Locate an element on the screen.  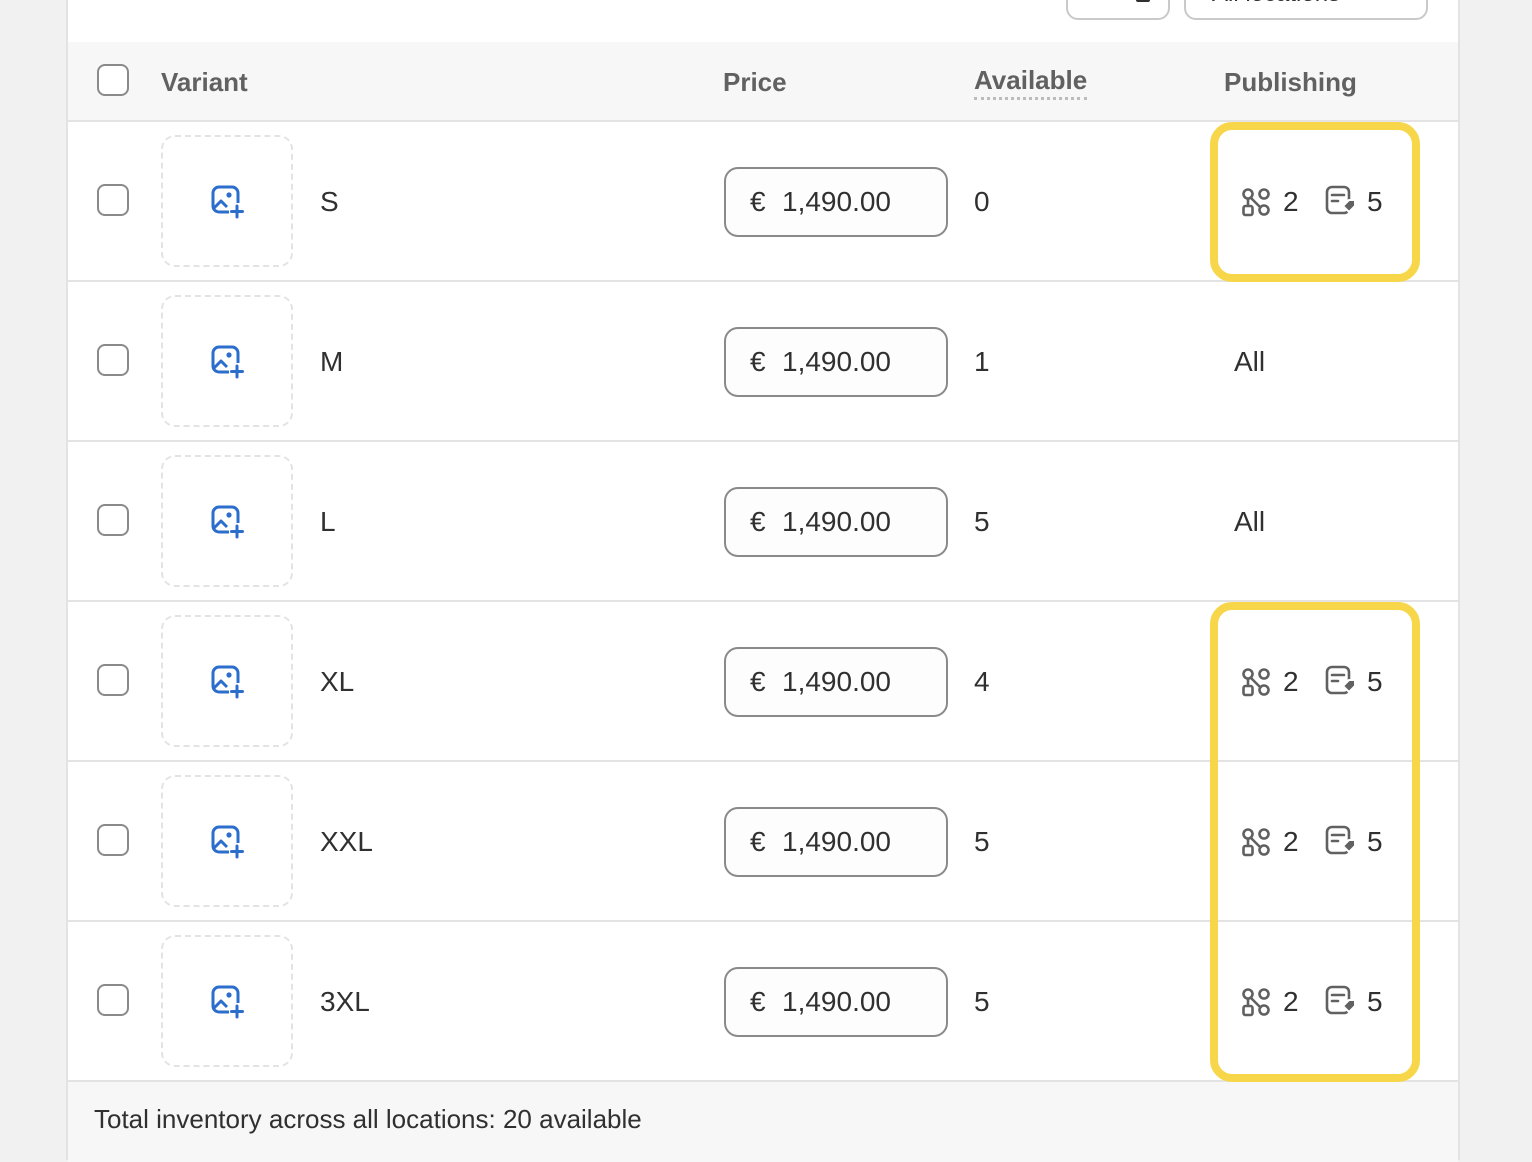
variant-name: M is located at coordinates (331, 362).